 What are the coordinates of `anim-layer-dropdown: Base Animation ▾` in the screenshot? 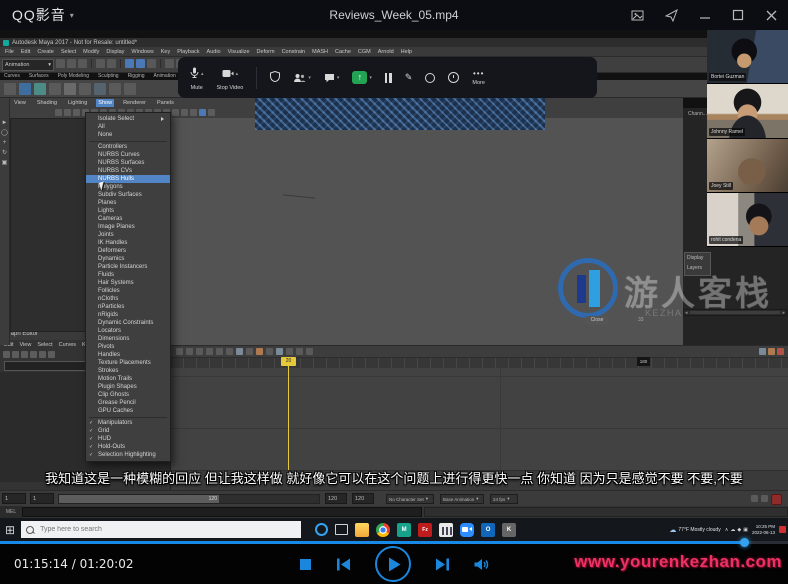 It's located at (462, 499).